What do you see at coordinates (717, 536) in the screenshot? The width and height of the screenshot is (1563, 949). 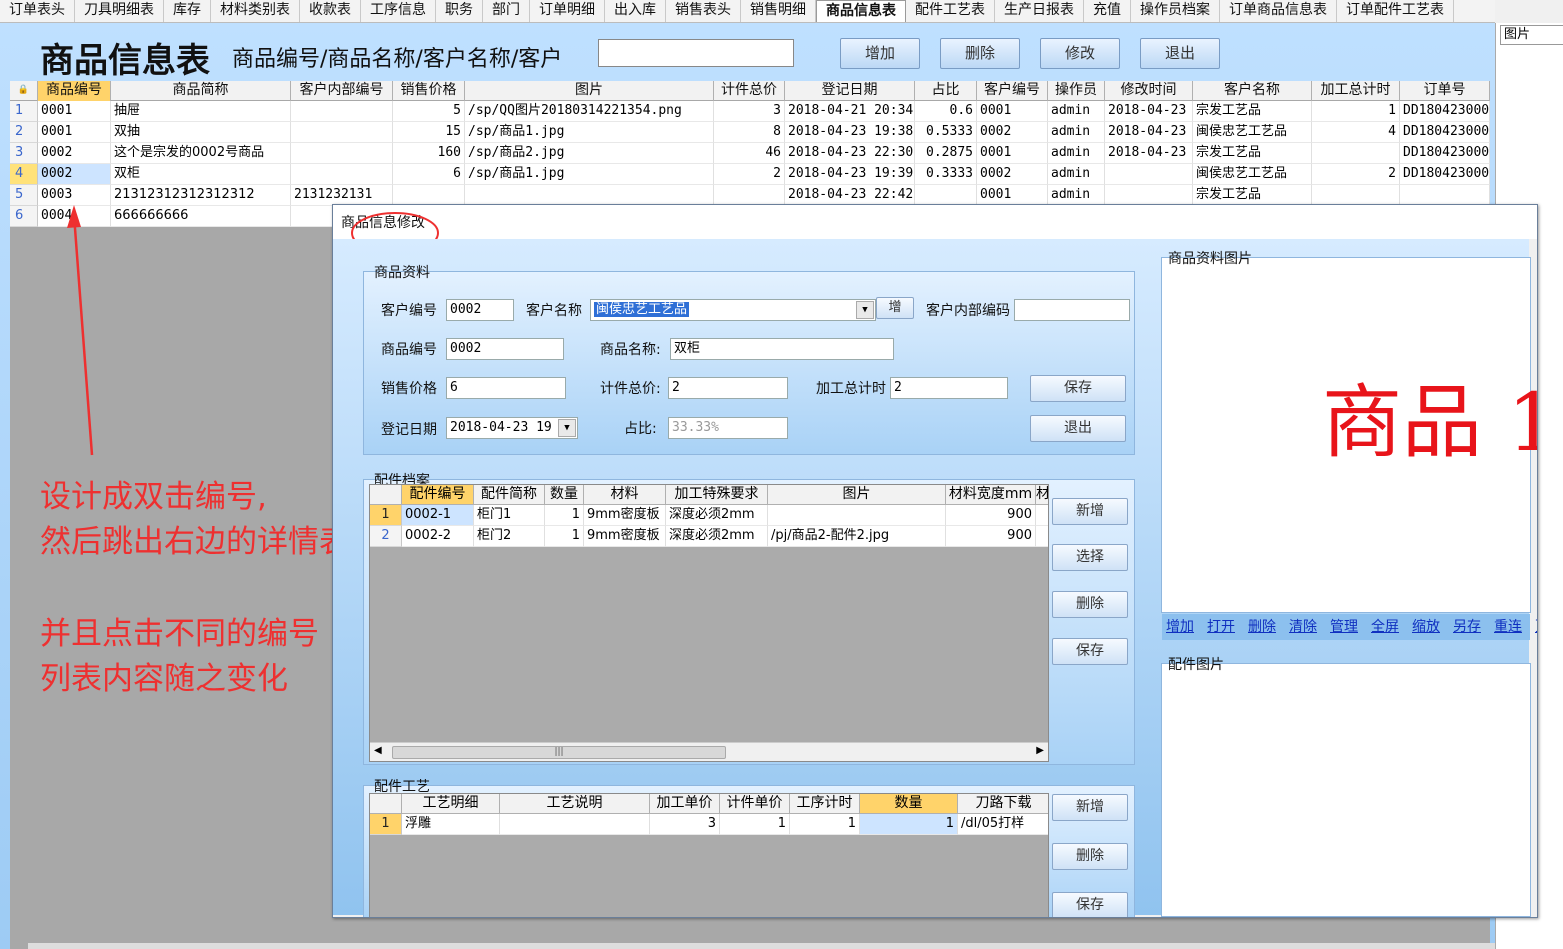 I see `parts-cell: 深度必须2mm` at bounding box center [717, 536].